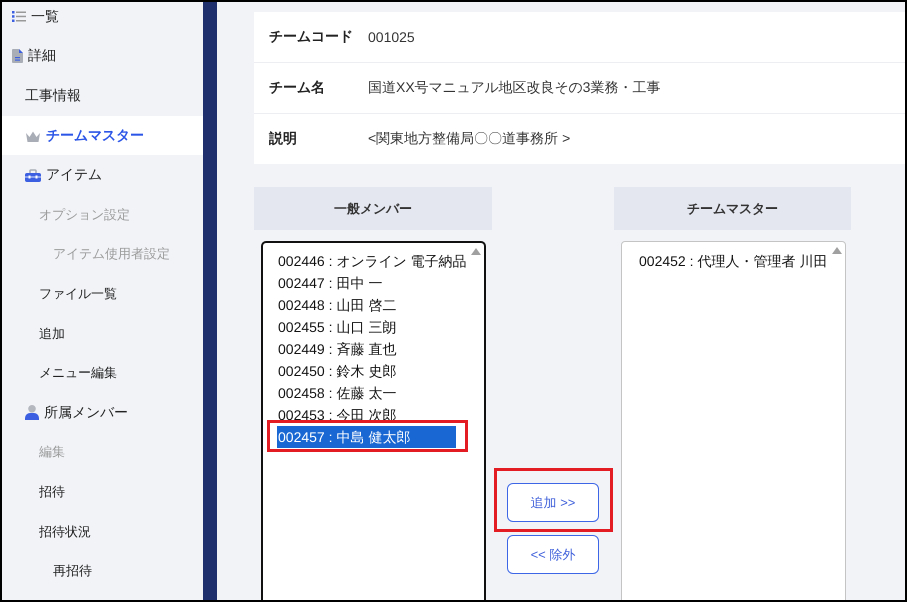 Image resolution: width=907 pixels, height=602 pixels. What do you see at coordinates (102, 294) in the screenshot?
I see `sidebar-item: ファイル一覧` at bounding box center [102, 294].